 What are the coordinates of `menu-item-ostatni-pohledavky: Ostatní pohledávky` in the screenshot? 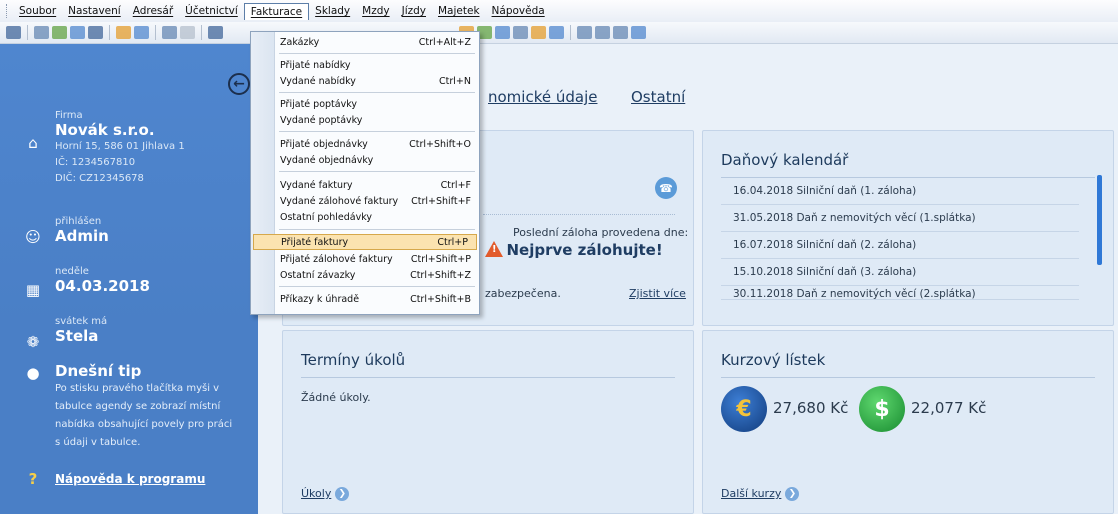 It's located at (365, 217).